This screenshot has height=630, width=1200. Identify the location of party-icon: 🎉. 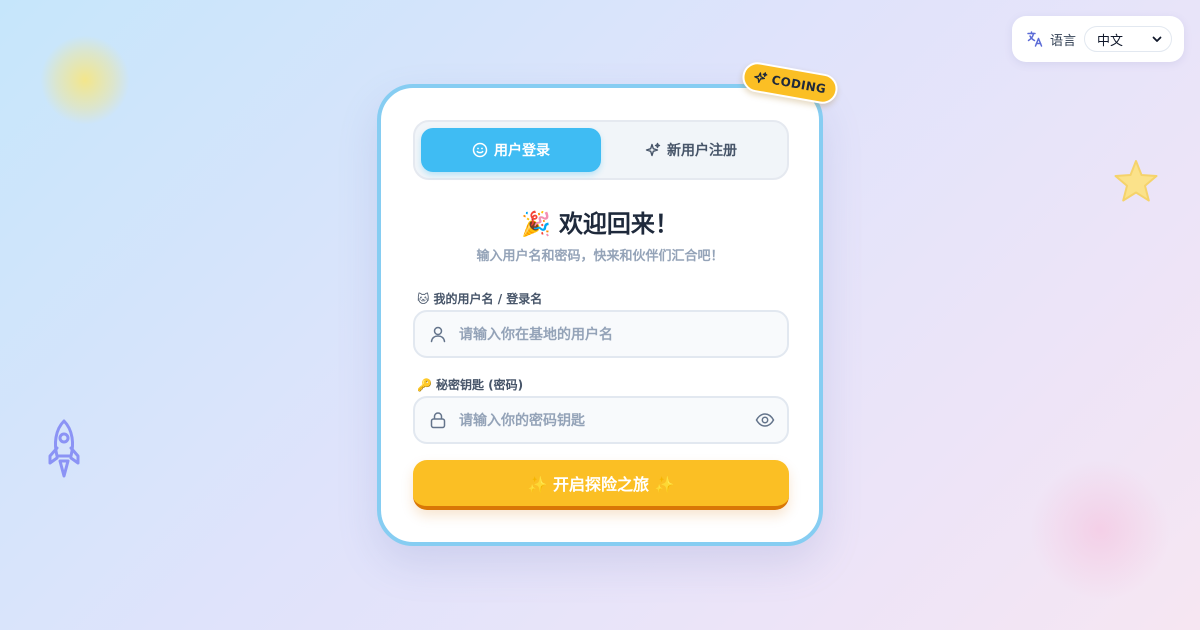
(536, 224).